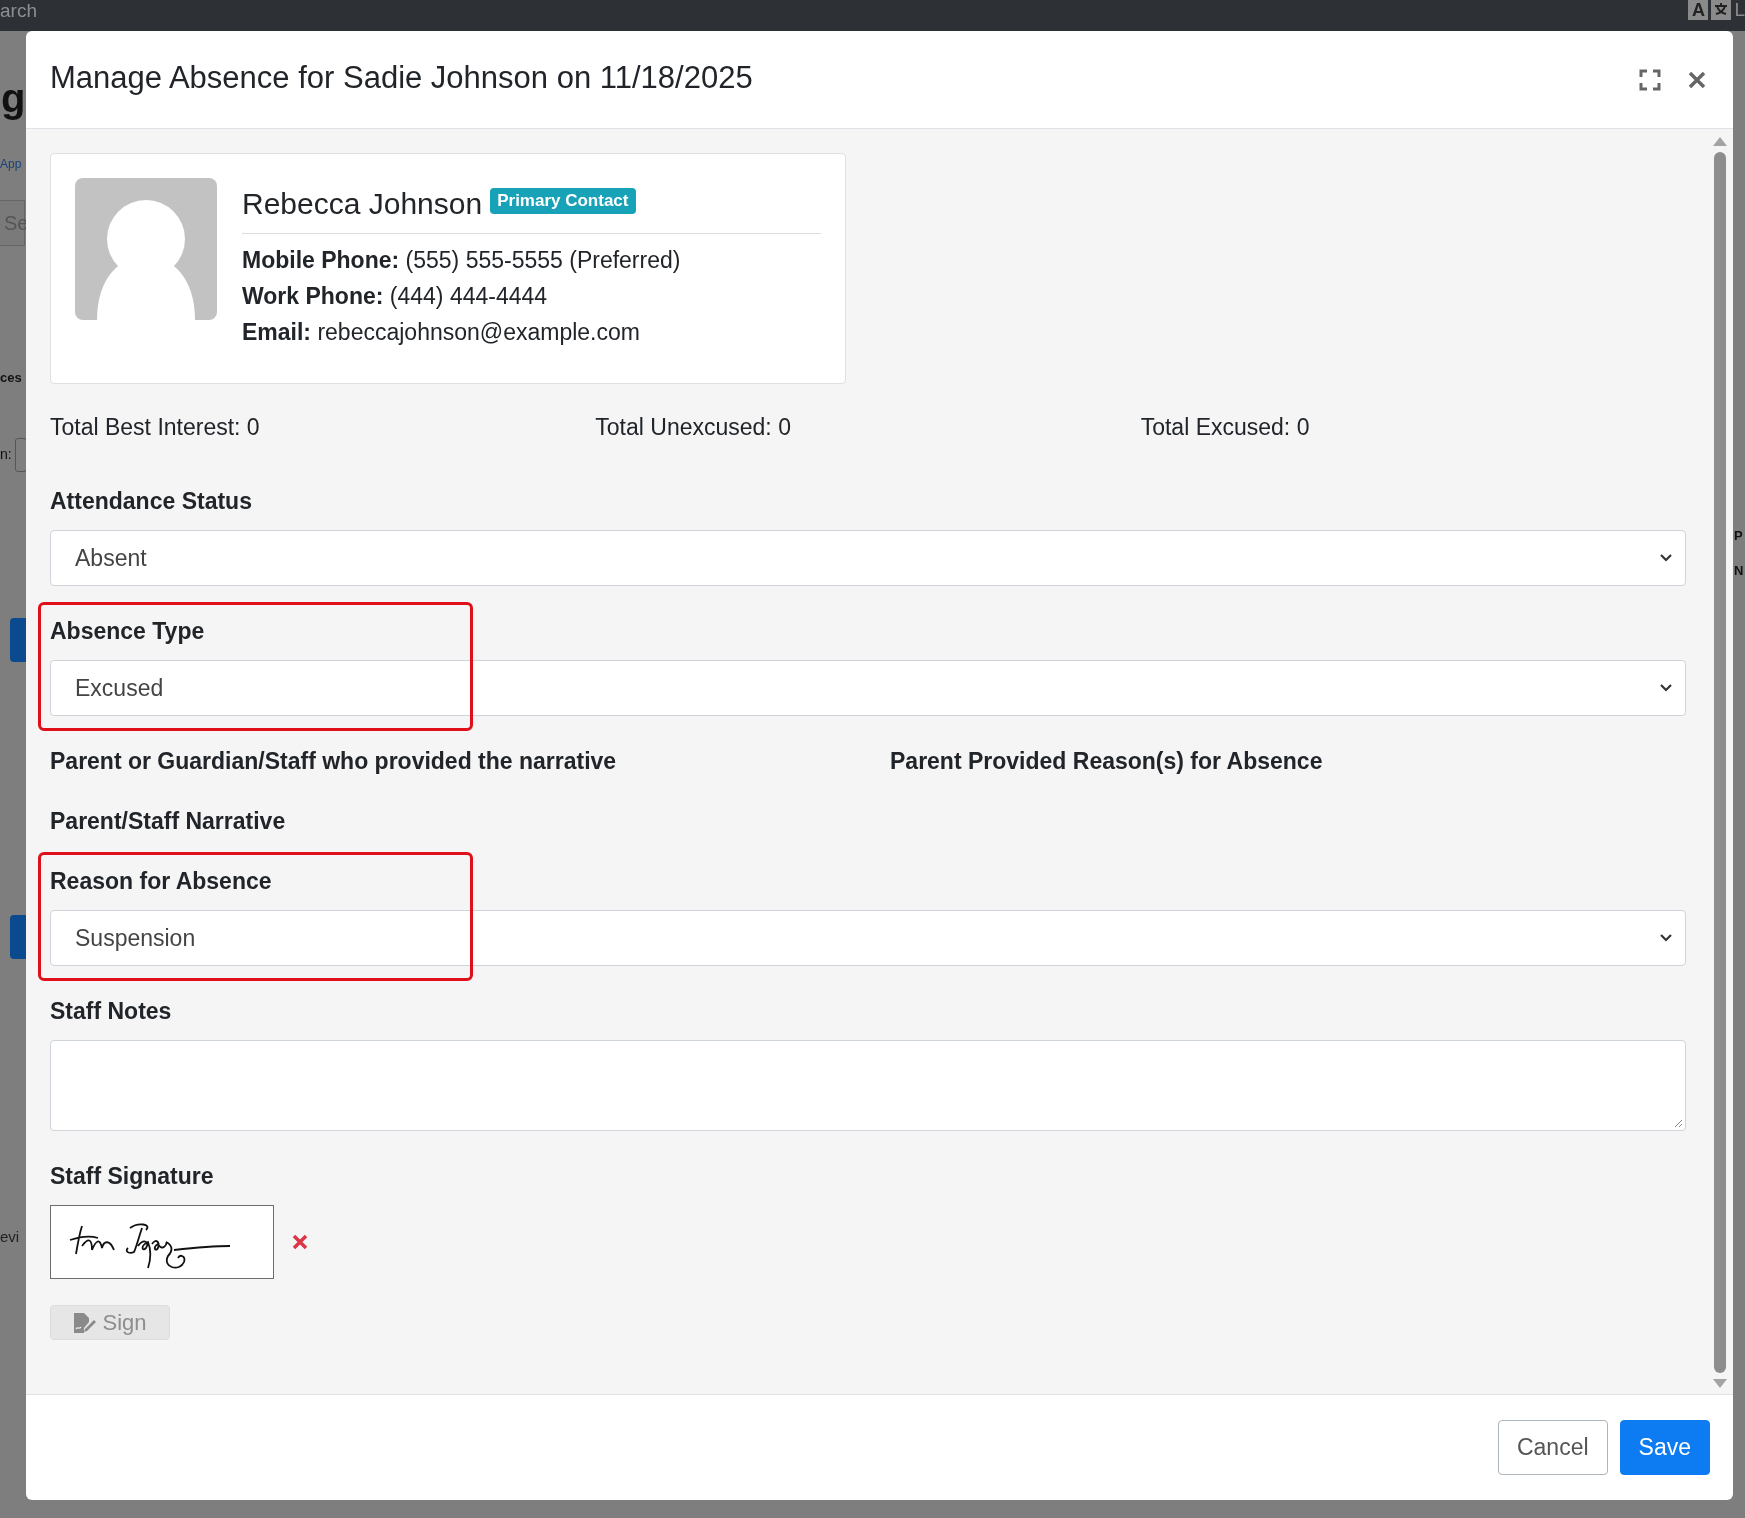 This screenshot has height=1518, width=1745. Describe the element at coordinates (85, 1322) in the screenshot. I see `file-pen-icon` at that location.